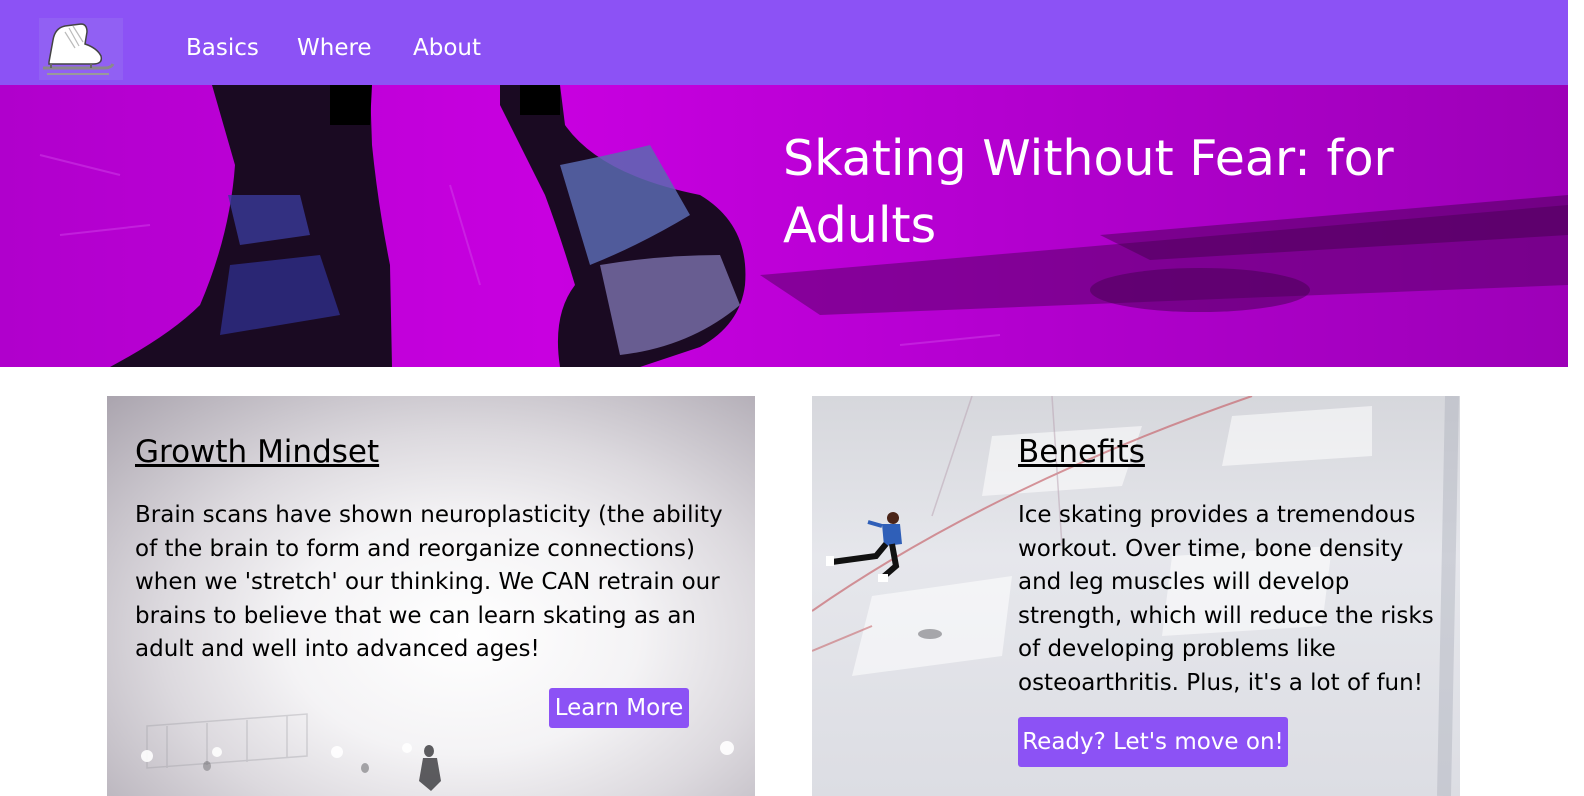  What do you see at coordinates (619, 708) in the screenshot?
I see `learn-more-button: Learn More` at bounding box center [619, 708].